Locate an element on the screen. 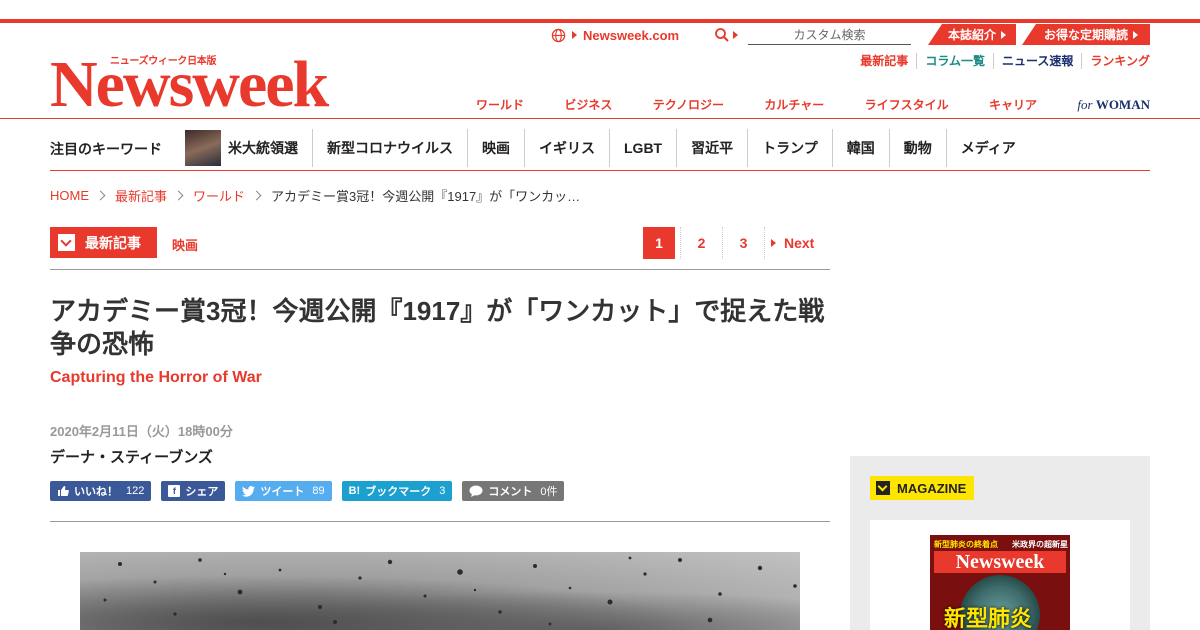  section-tag-label: 最新記事 is located at coordinates (113, 242).